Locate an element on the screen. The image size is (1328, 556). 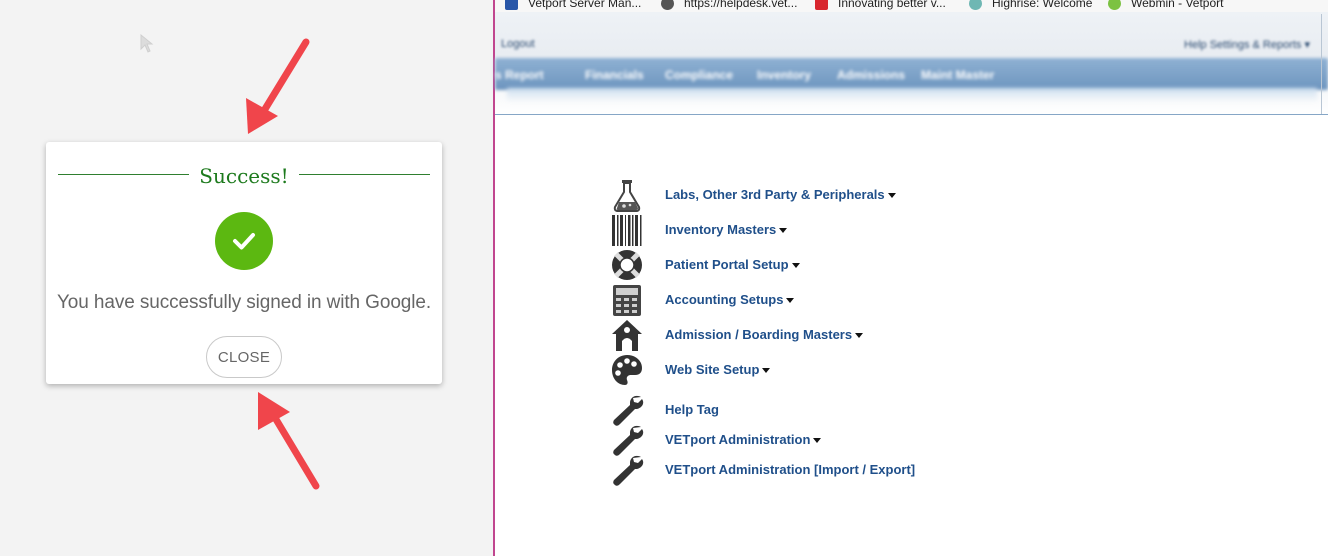
bookmark-highrise: Highrise: Welcome is located at coordinates (1030, 5).